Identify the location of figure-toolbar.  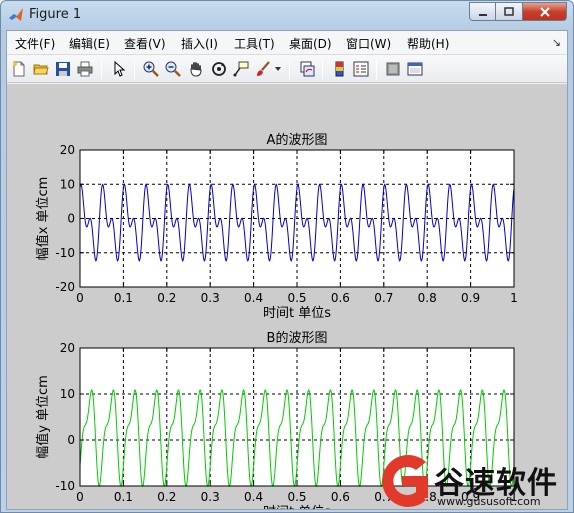
(287, 69).